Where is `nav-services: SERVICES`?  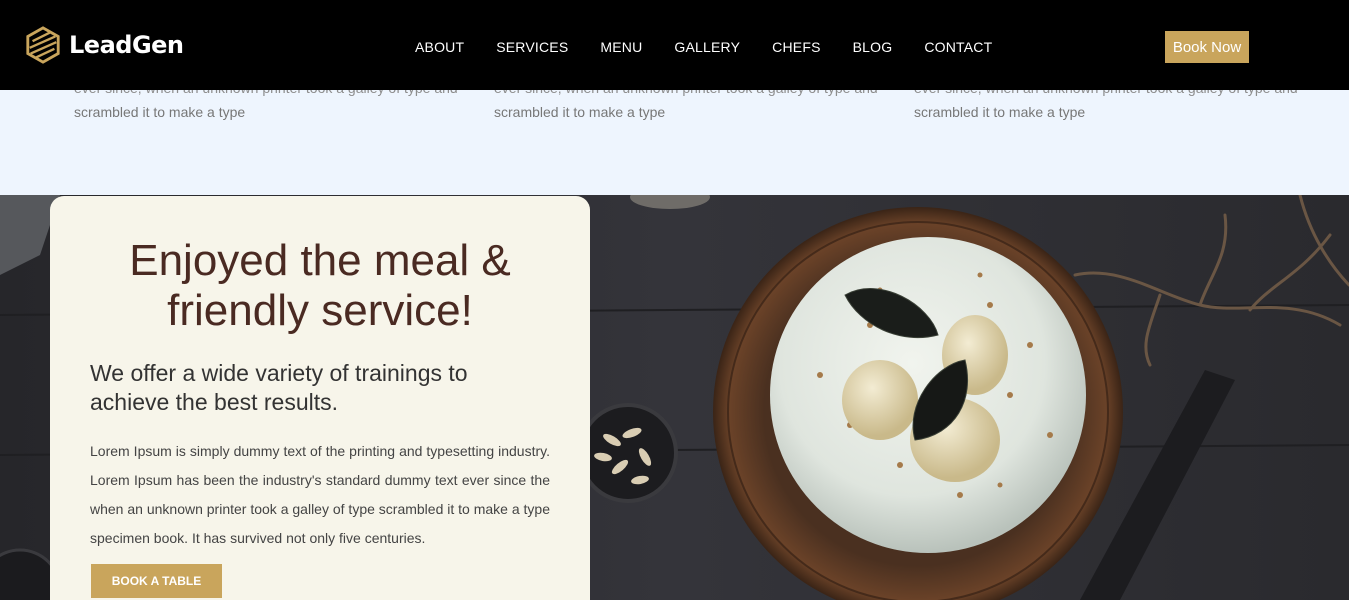 nav-services: SERVICES is located at coordinates (532, 47).